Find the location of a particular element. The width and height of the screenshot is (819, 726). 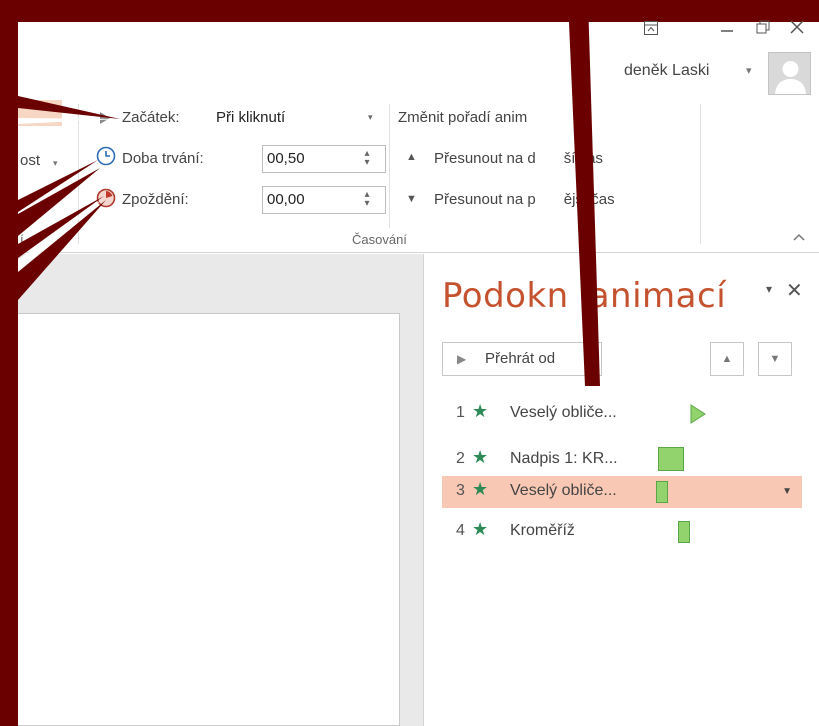

move-earlier-label: Přesunout na d is located at coordinates (485, 158).